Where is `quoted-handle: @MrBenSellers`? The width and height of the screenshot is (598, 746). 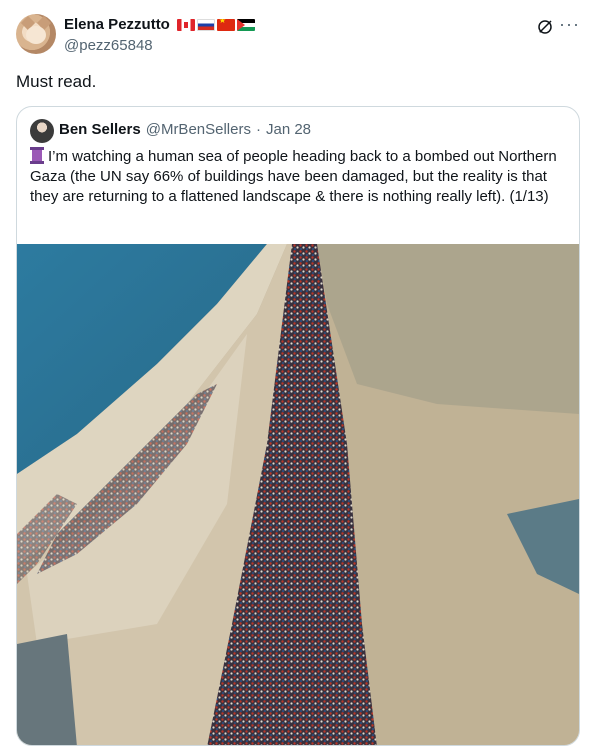 quoted-handle: @MrBenSellers is located at coordinates (198, 129).